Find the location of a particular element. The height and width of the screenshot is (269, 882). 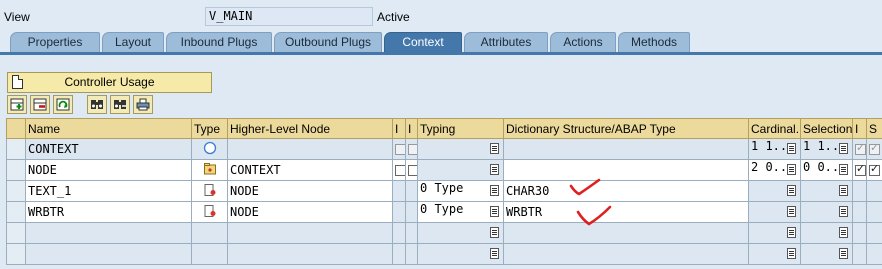

tab-outbound-plugs: Outbound Plugs is located at coordinates (328, 42).